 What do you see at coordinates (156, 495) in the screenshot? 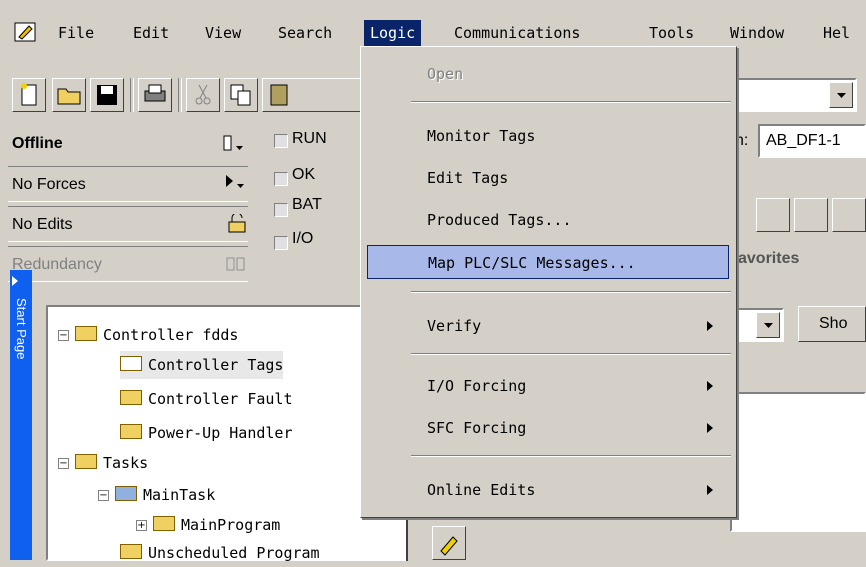
I see `tree-item: − MainTask` at bounding box center [156, 495].